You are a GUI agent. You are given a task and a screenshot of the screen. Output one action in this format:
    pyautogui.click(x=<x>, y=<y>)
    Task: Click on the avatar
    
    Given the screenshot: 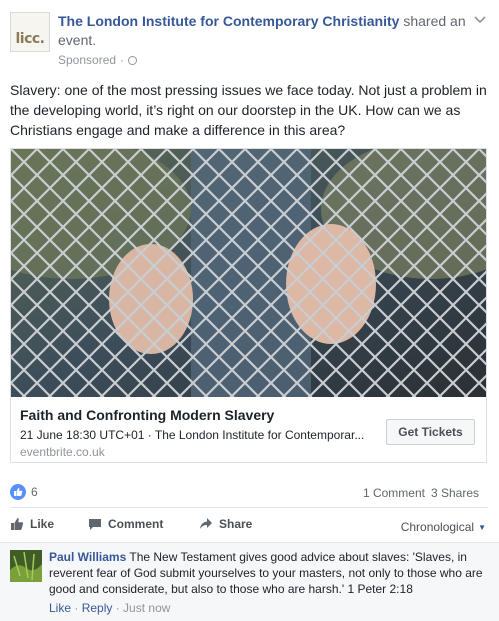 What is the action you would take?
    pyautogui.click(x=26, y=566)
    